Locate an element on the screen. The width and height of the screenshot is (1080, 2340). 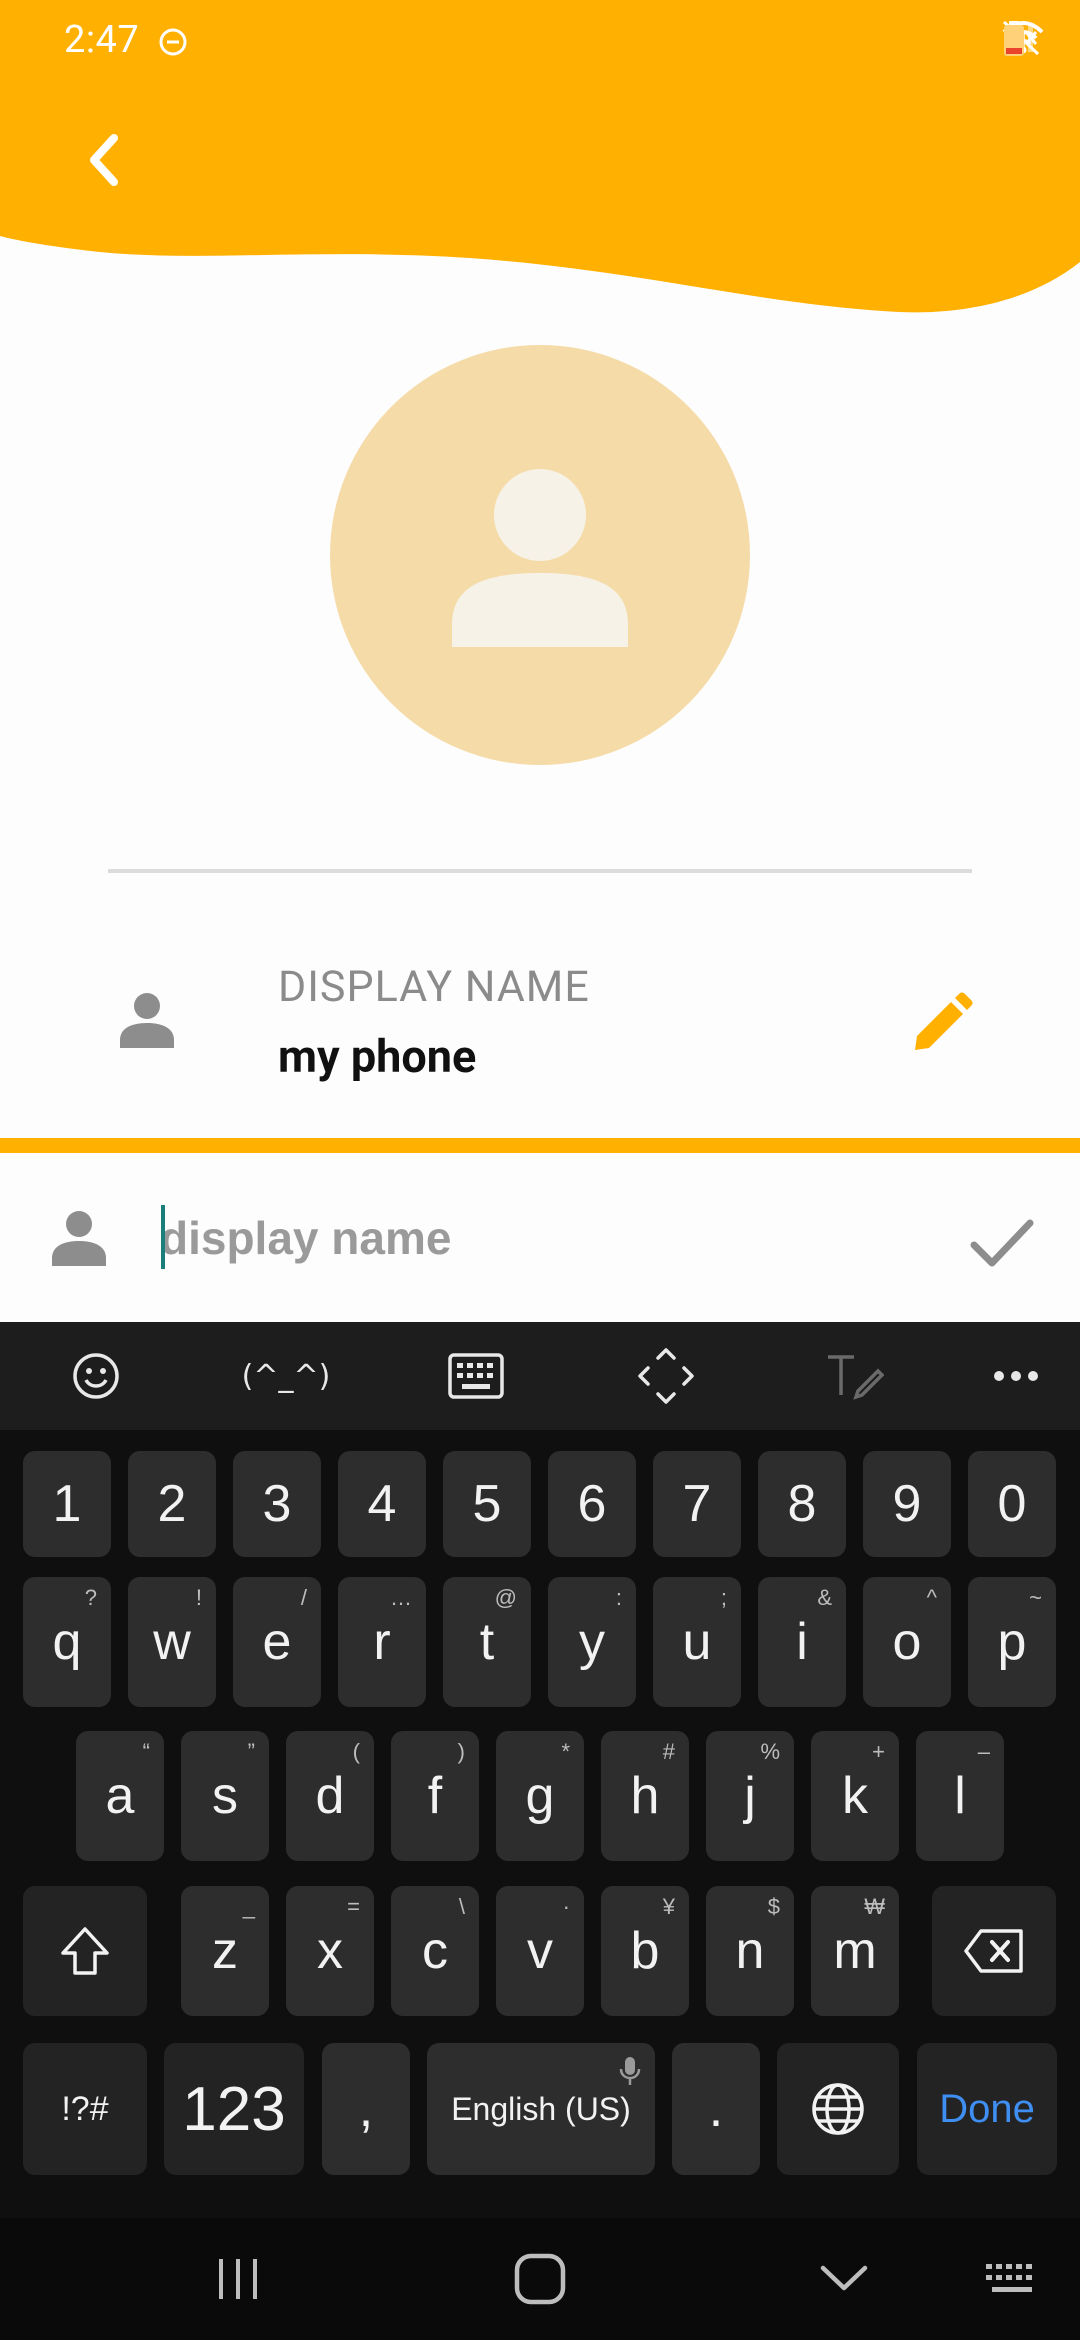
more-options-button is located at coordinates (1016, 1376).